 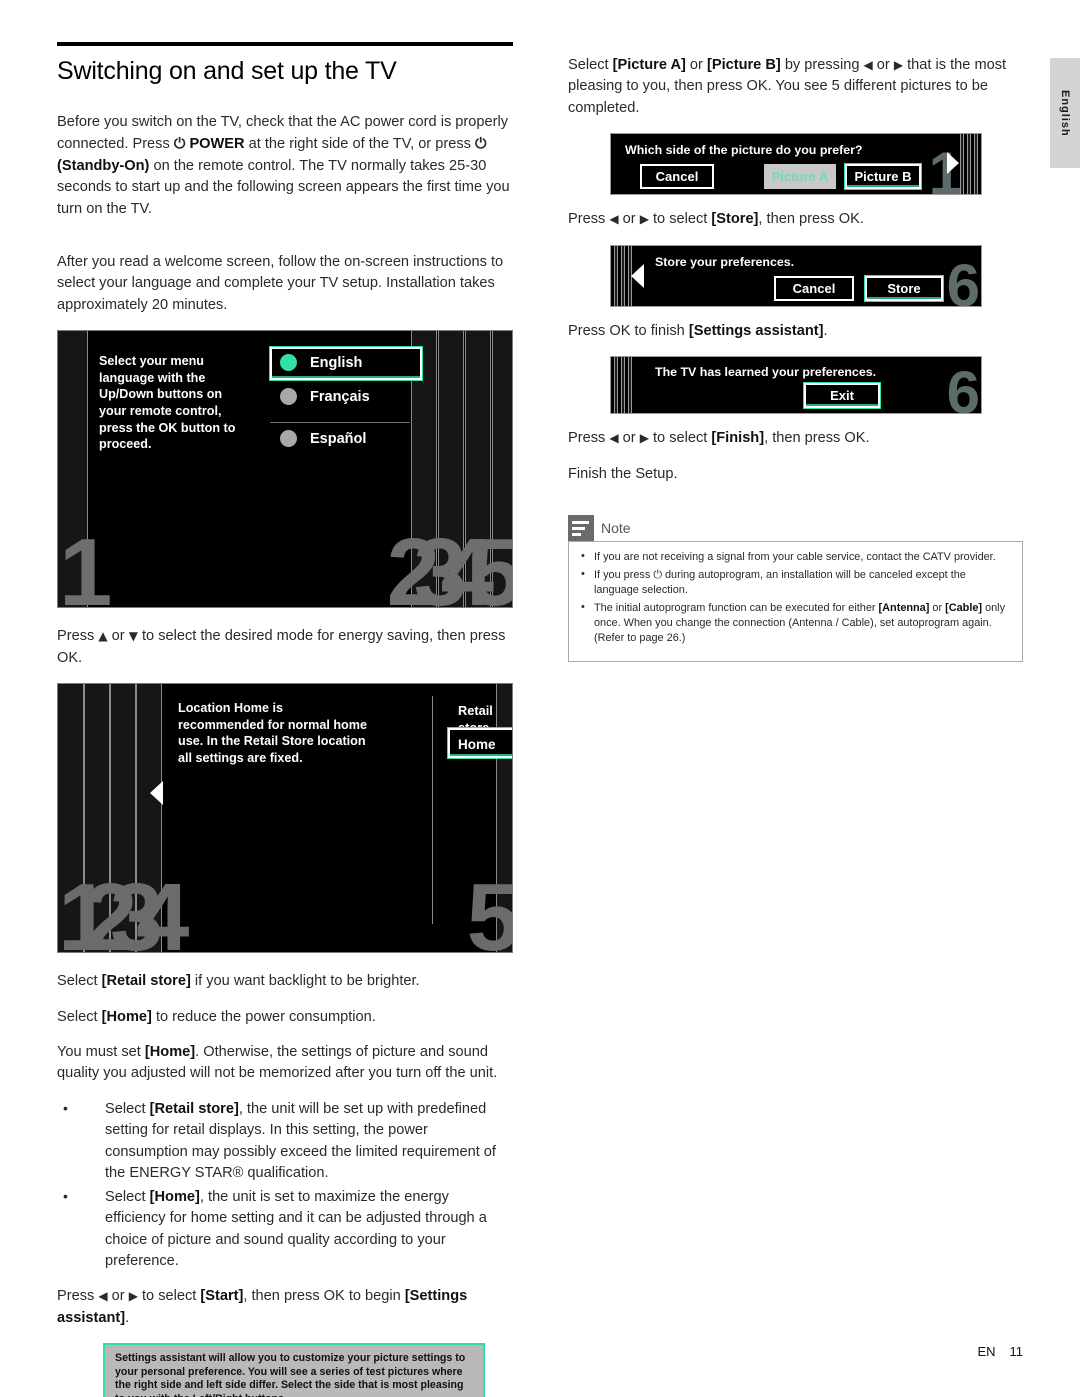 I want to click on next-arrow-icon, so click(x=953, y=163).